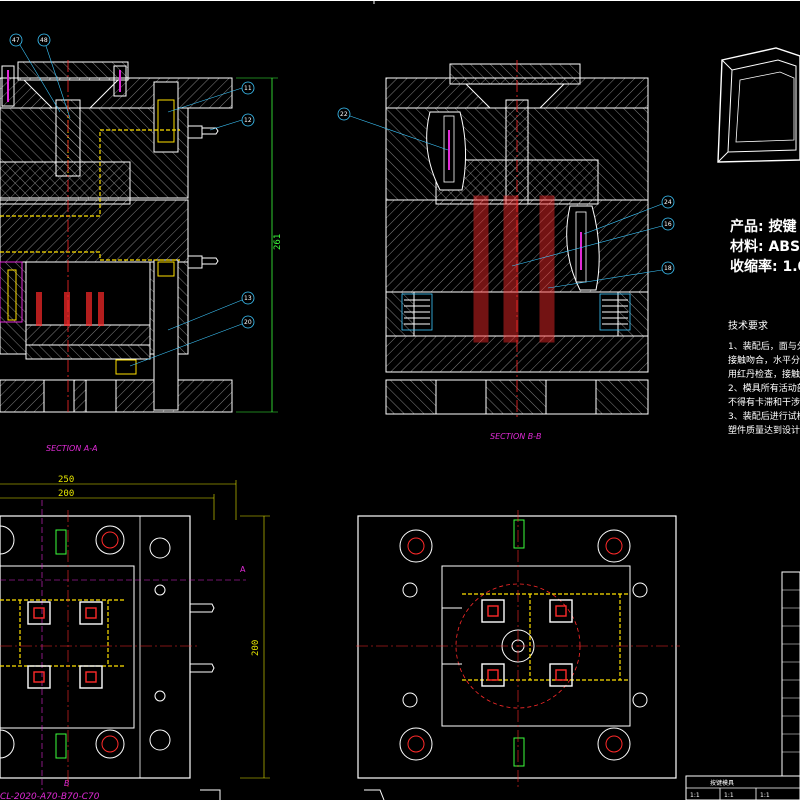 Image resolution: width=800 pixels, height=800 pixels. Describe the element at coordinates (729, 795) in the screenshot. I see `title-block-cell-b: 1:1` at that location.